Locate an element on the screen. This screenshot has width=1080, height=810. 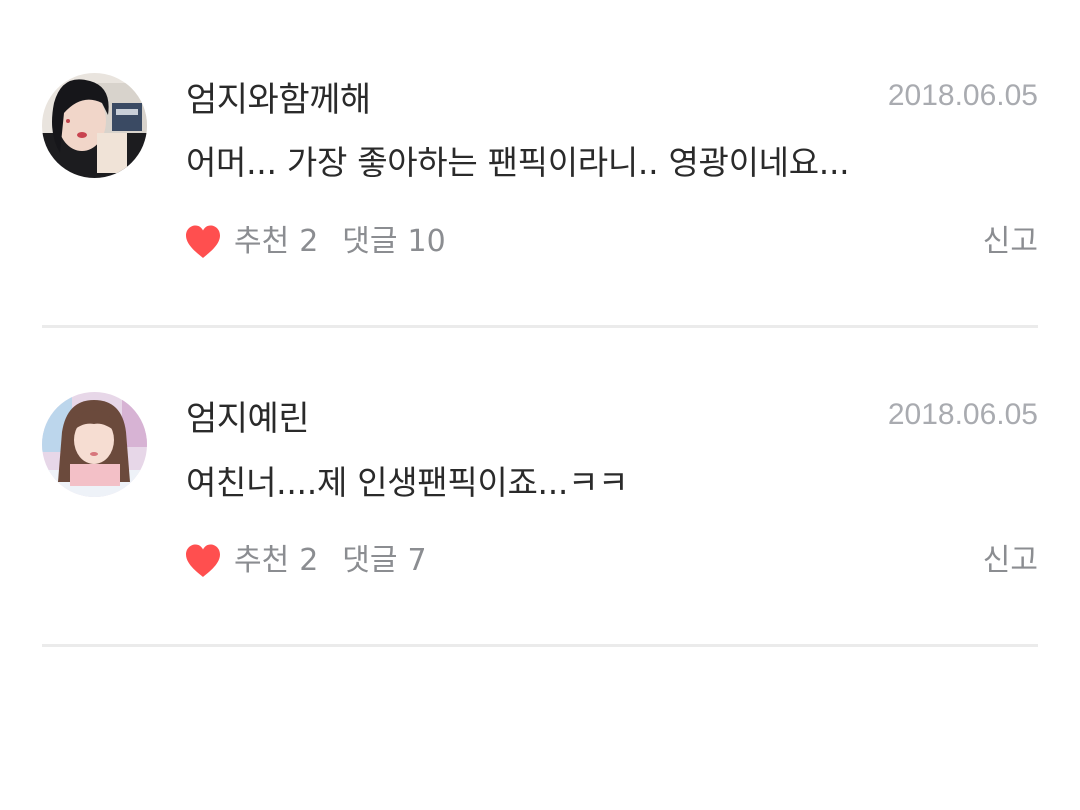
comment-username: 엄지예린 is located at coordinates (248, 419).